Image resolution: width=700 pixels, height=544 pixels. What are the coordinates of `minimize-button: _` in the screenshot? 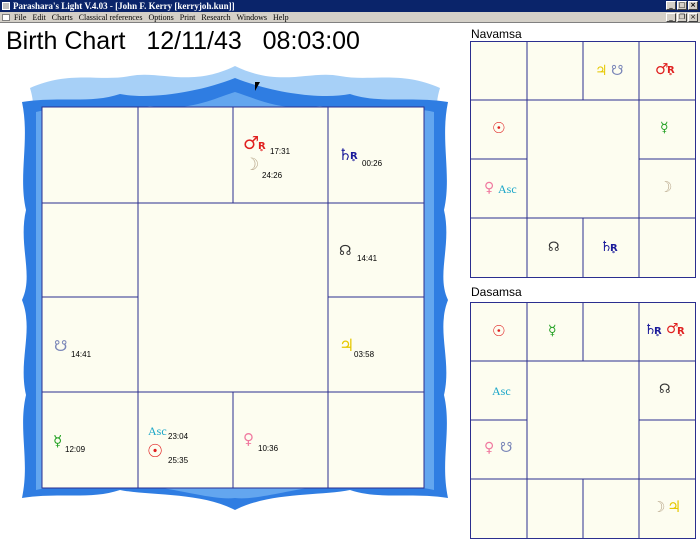 It's located at (671, 5).